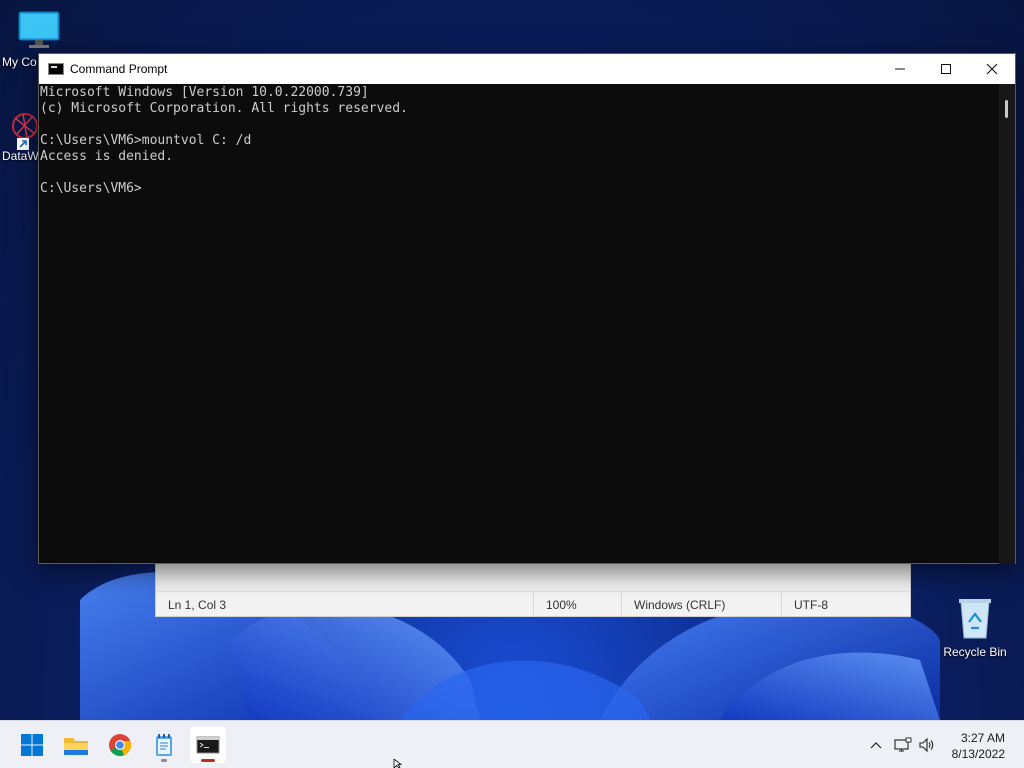  I want to click on minimize-icon, so click(900, 69).